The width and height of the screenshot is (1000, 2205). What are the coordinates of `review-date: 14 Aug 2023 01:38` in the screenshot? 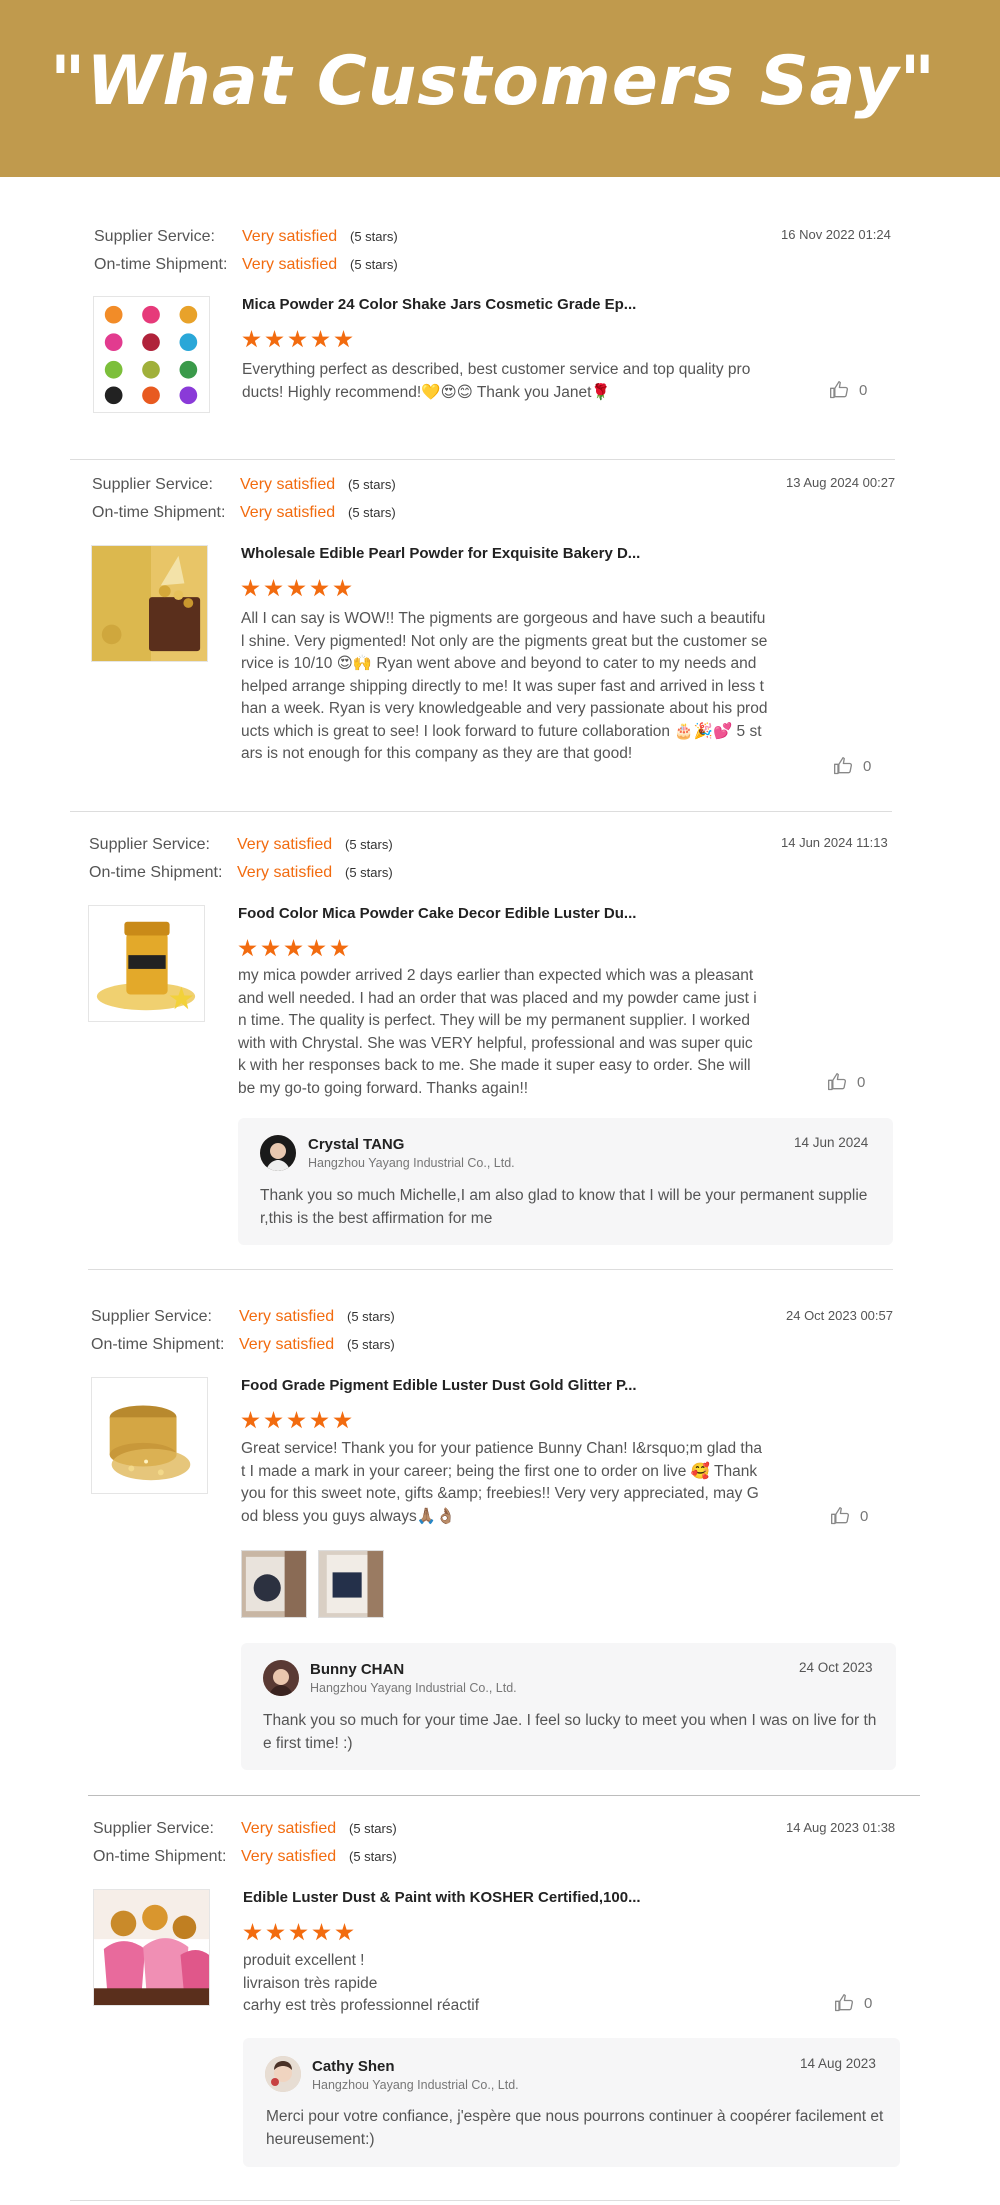 It's located at (841, 1827).